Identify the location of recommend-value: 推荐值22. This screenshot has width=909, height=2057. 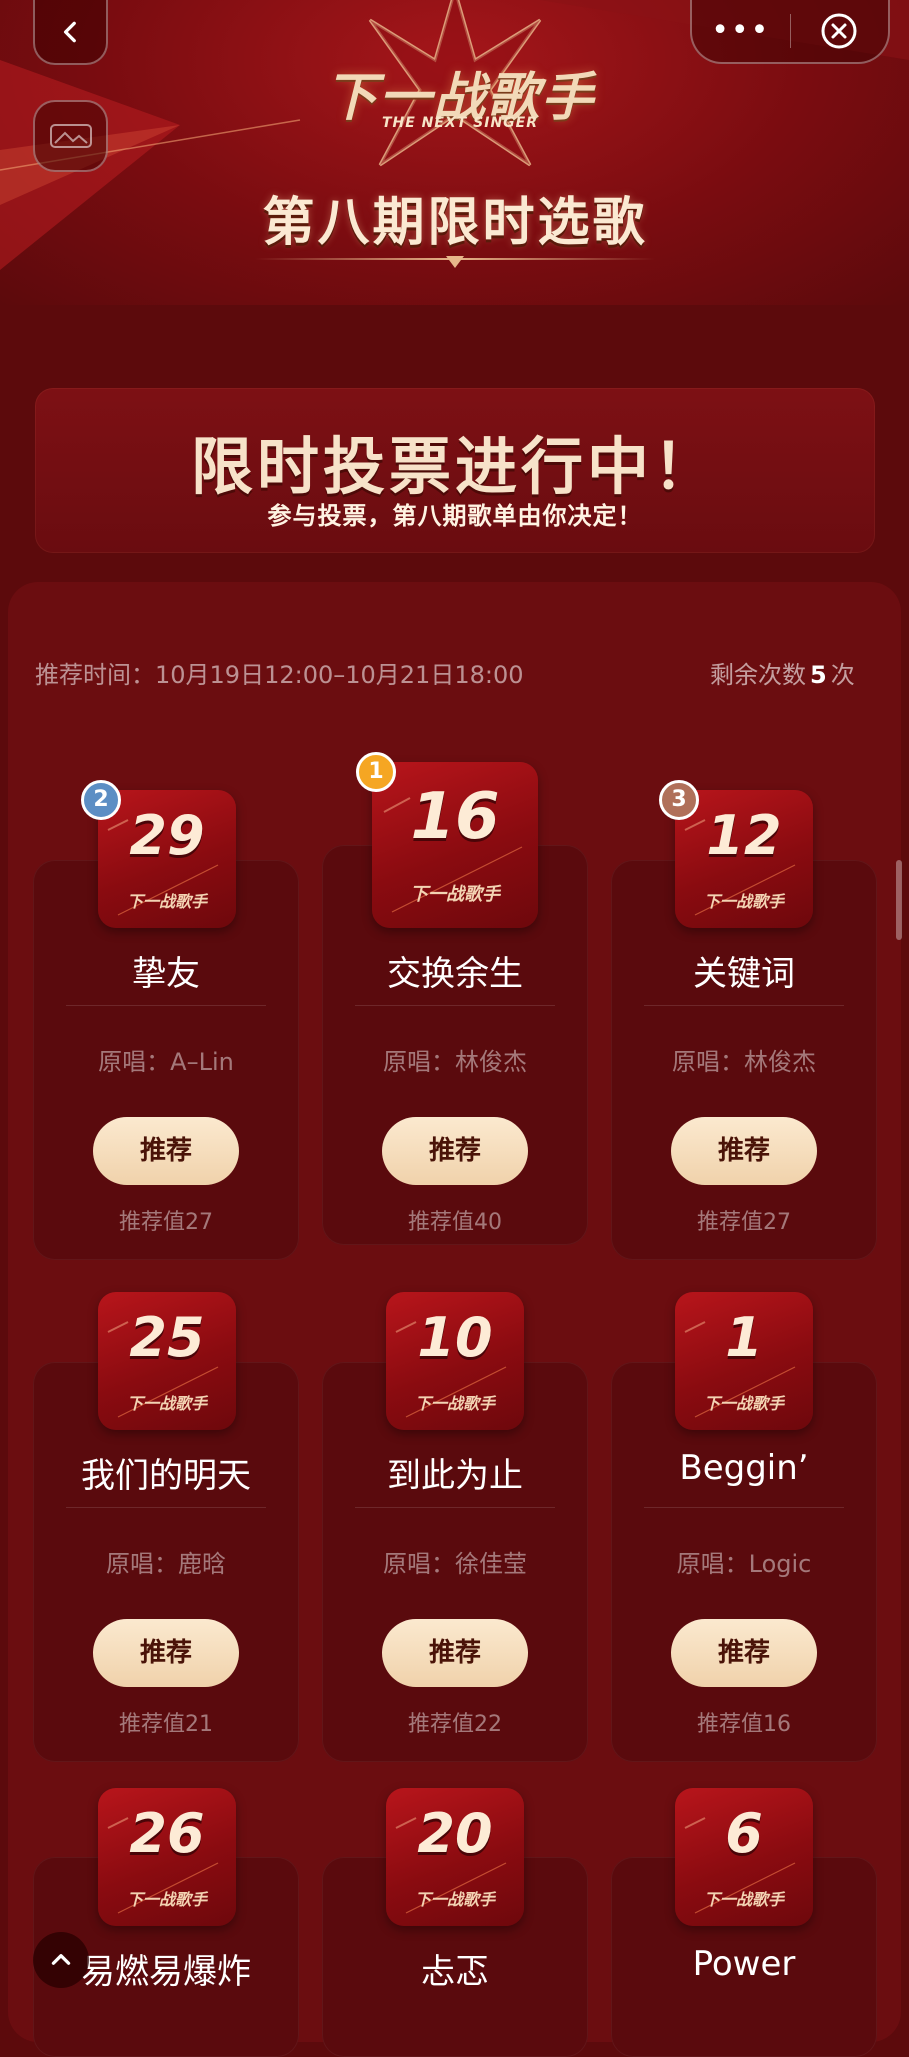
(455, 1724).